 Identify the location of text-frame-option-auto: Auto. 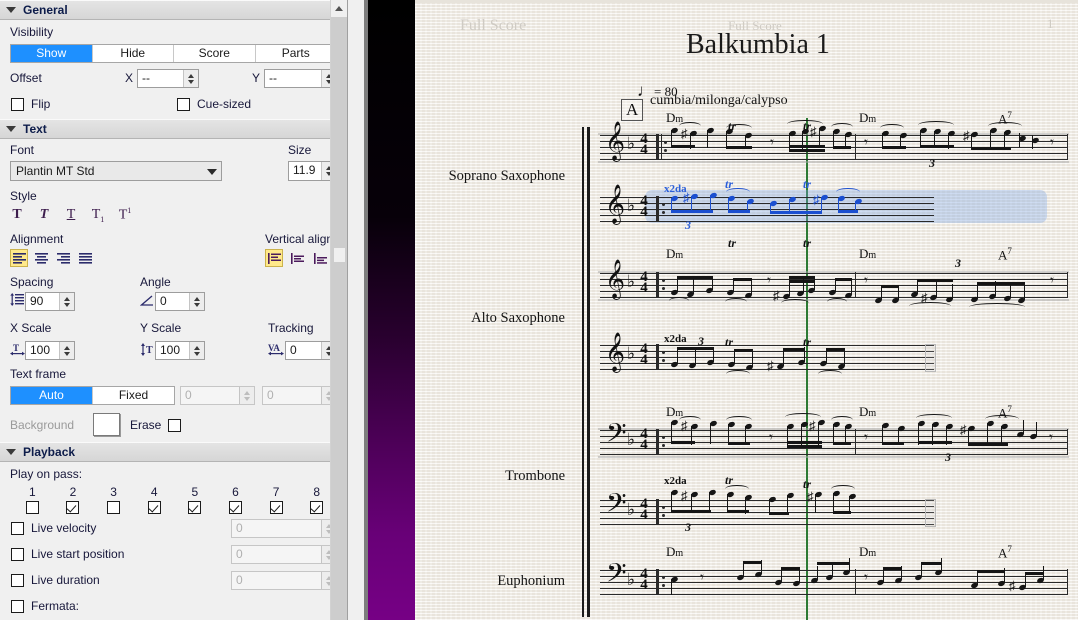
(52, 395).